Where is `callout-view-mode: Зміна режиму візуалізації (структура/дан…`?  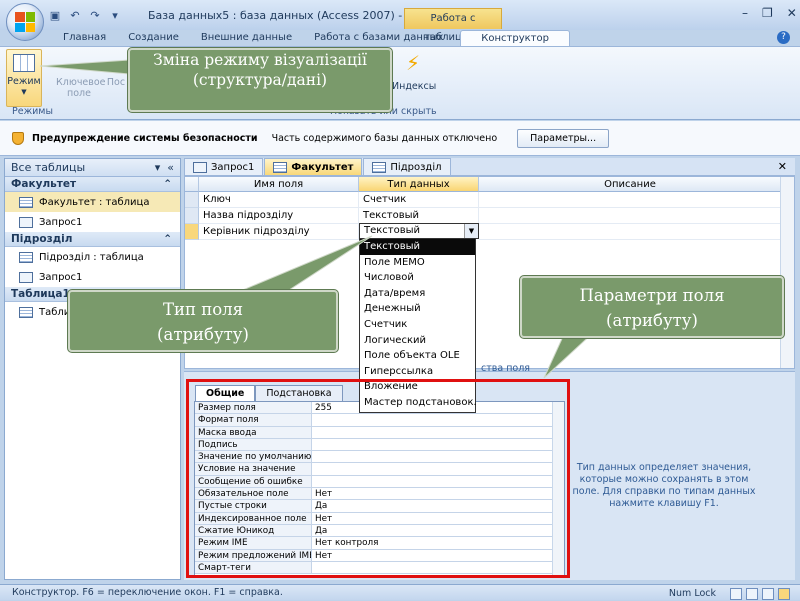
callout-view-mode: Зміна режиму візуалізації (структура/дан… is located at coordinates (260, 80).